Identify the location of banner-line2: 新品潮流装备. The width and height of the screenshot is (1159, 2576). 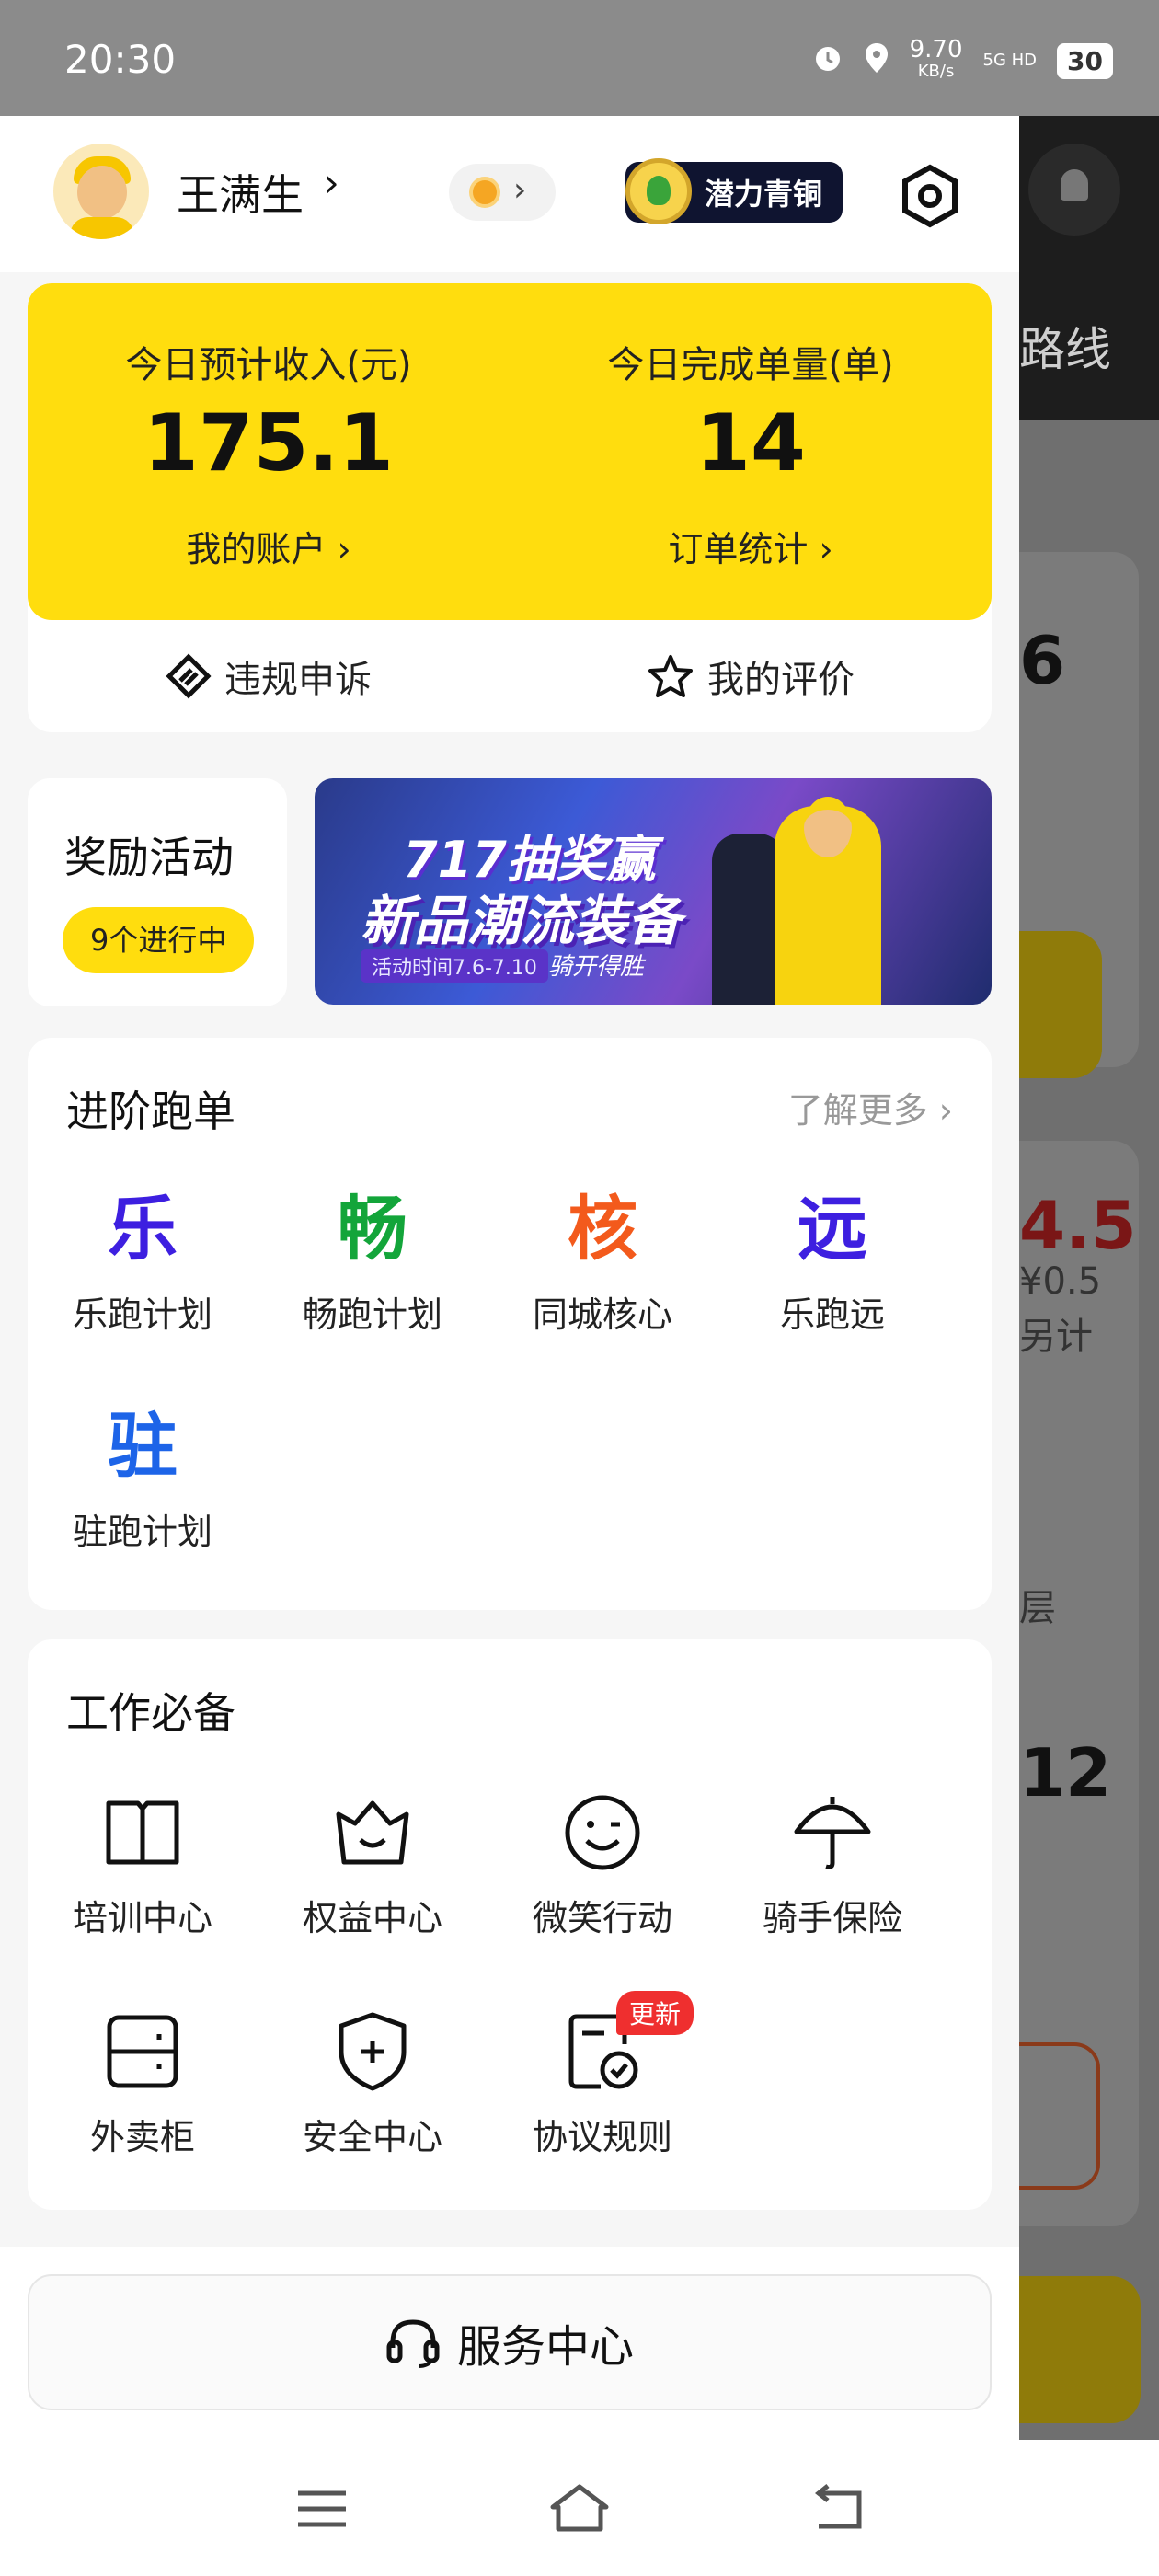
(521, 921).